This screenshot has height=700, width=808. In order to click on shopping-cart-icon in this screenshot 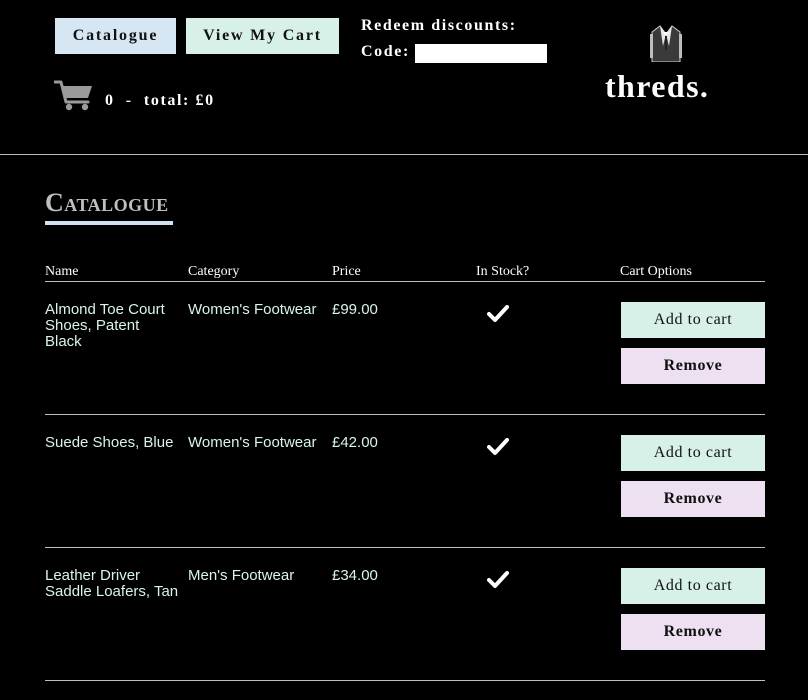, I will do `click(74, 95)`.